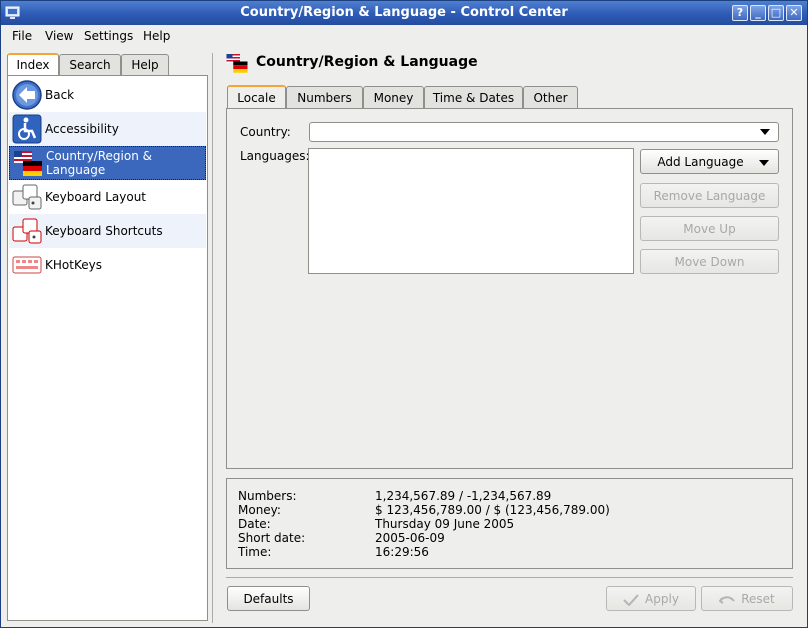 The image size is (808, 628). What do you see at coordinates (27, 265) in the screenshot?
I see `hotkeys-icon` at bounding box center [27, 265].